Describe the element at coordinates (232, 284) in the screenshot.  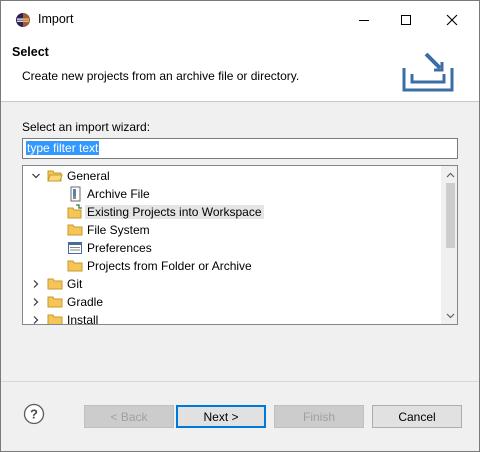
I see `tree-item-git: Git` at that location.